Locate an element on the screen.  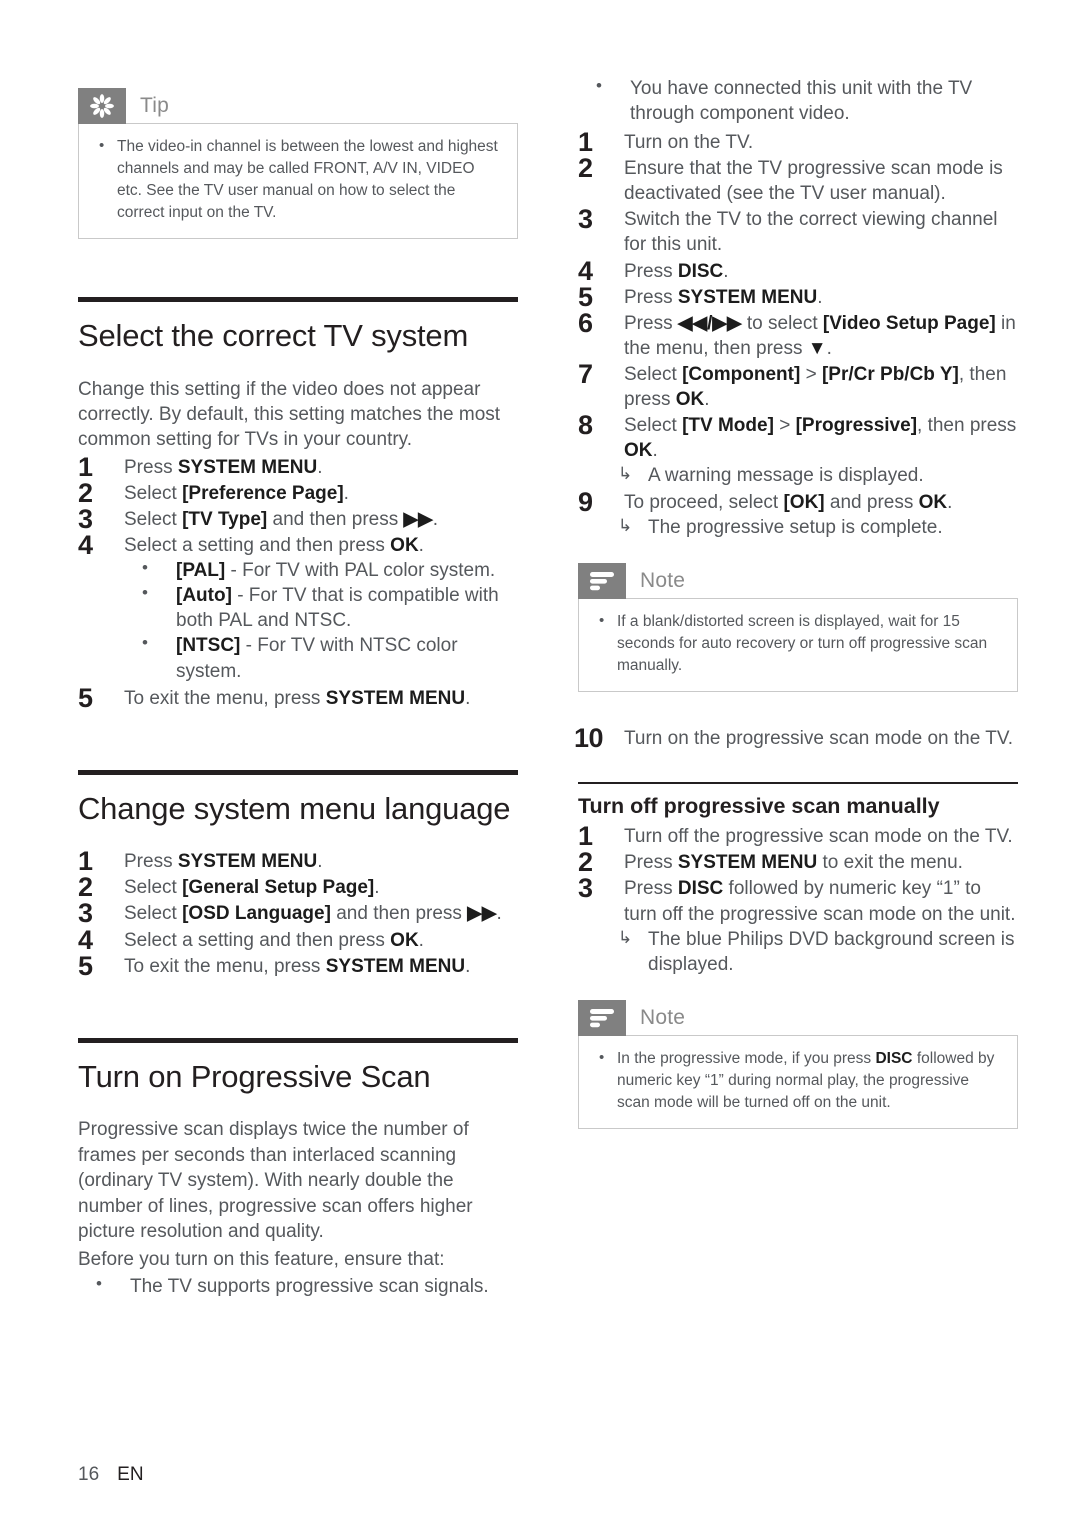
step-item: 2 Select [Preference Page]. is located at coordinates (298, 493).